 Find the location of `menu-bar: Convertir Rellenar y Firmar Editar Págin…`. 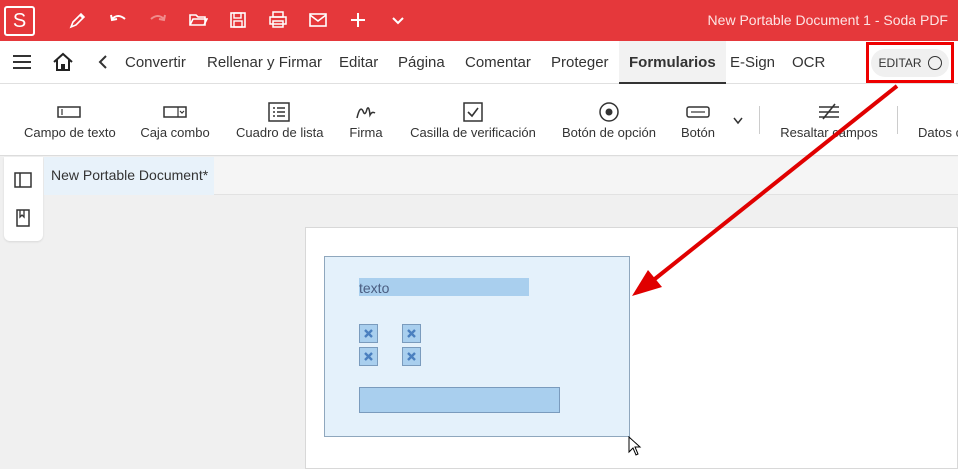

menu-bar: Convertir Rellenar y Firmar Editar Págin… is located at coordinates (479, 62).